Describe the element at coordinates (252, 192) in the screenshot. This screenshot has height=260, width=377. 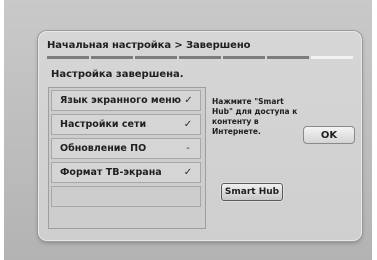
I see `smart-hub-button: Smart Hub` at that location.